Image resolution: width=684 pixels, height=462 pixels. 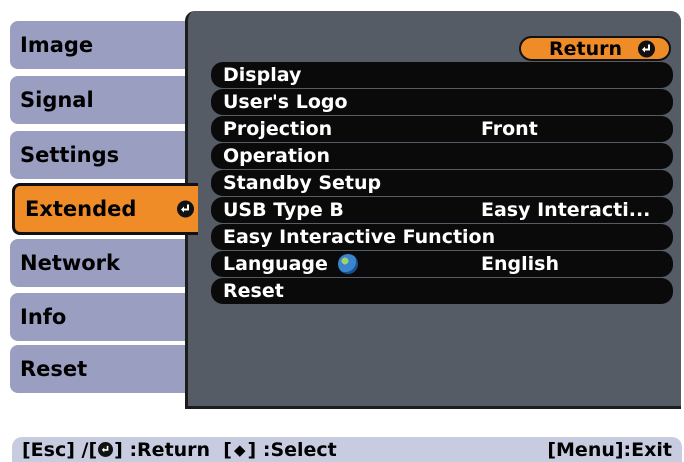 I want to click on menu-item-language: Language English, so click(x=442, y=264).